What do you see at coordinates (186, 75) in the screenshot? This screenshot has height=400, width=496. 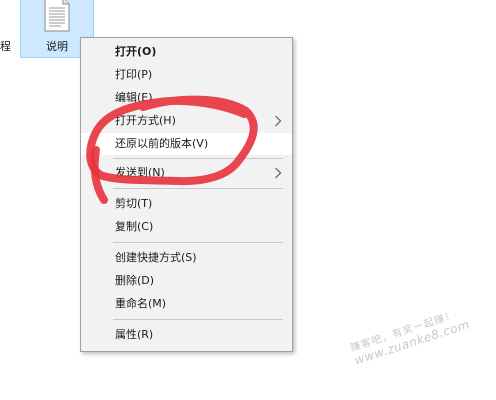 I see `menu-item-print: 打印(P)` at bounding box center [186, 75].